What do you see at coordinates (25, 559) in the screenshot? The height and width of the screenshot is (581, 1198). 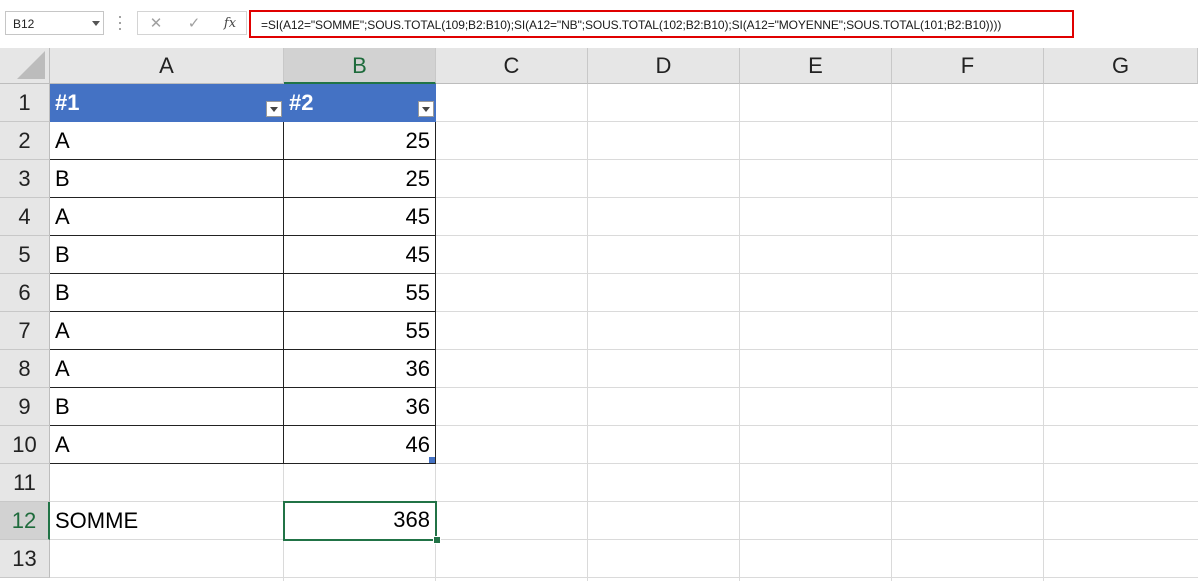 I see `row-header-13: 13` at bounding box center [25, 559].